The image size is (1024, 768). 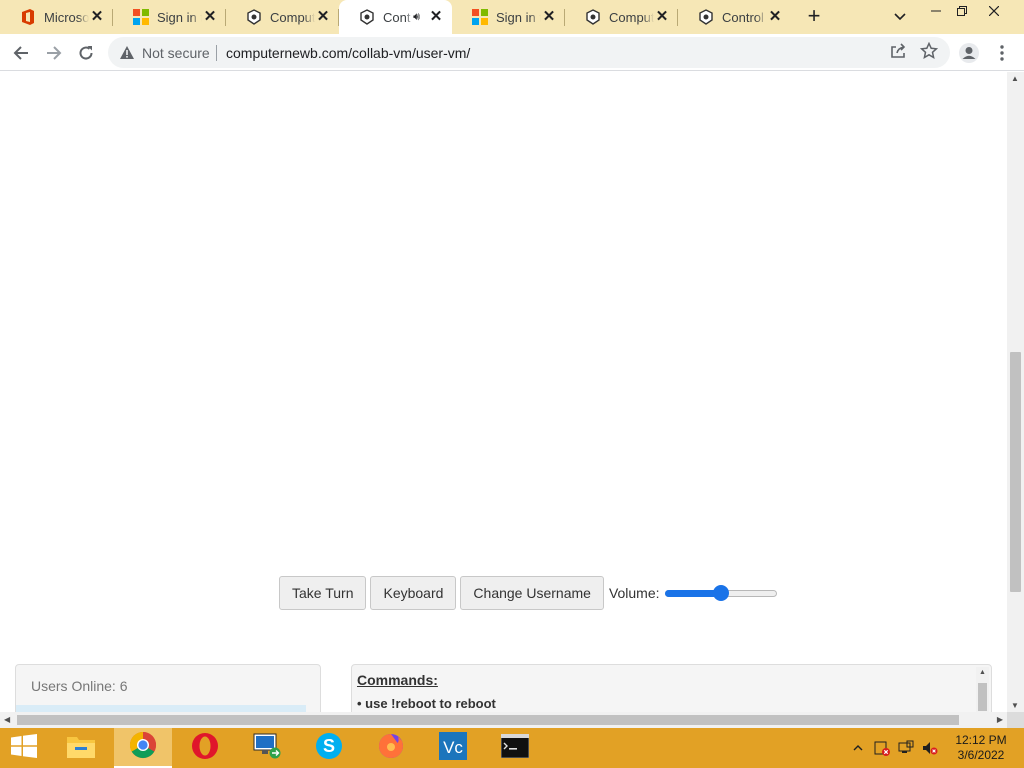 I want to click on remote-desktop-icon, so click(x=267, y=748).